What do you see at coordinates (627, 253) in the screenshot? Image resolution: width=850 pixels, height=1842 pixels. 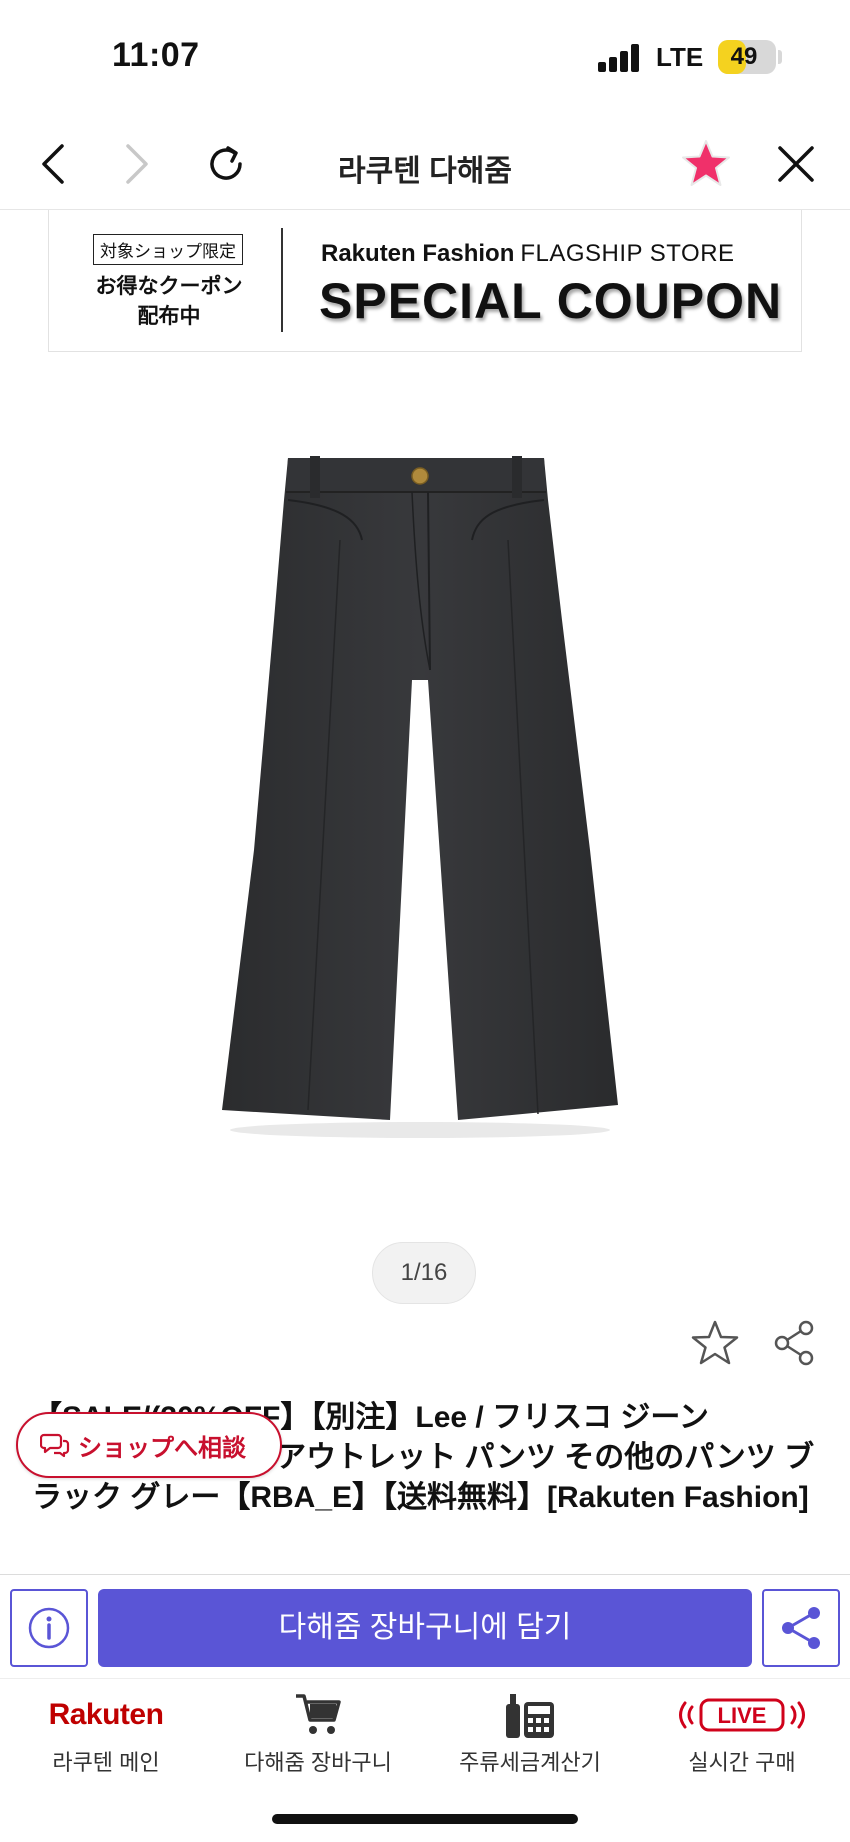 I see `coupon-brand-sub: FLAGSHIP STORE` at bounding box center [627, 253].